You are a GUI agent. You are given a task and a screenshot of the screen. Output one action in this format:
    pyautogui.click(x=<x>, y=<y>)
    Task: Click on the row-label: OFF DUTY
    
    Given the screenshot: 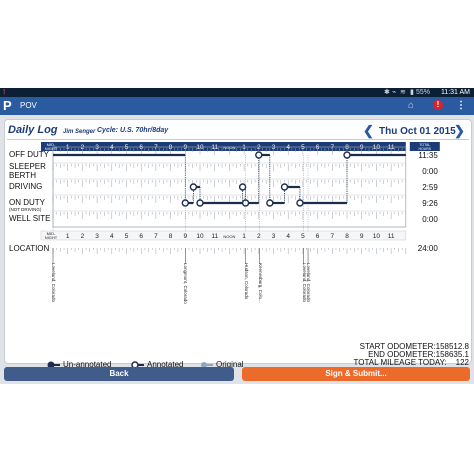 What is the action you would take?
    pyautogui.click(x=29, y=154)
    